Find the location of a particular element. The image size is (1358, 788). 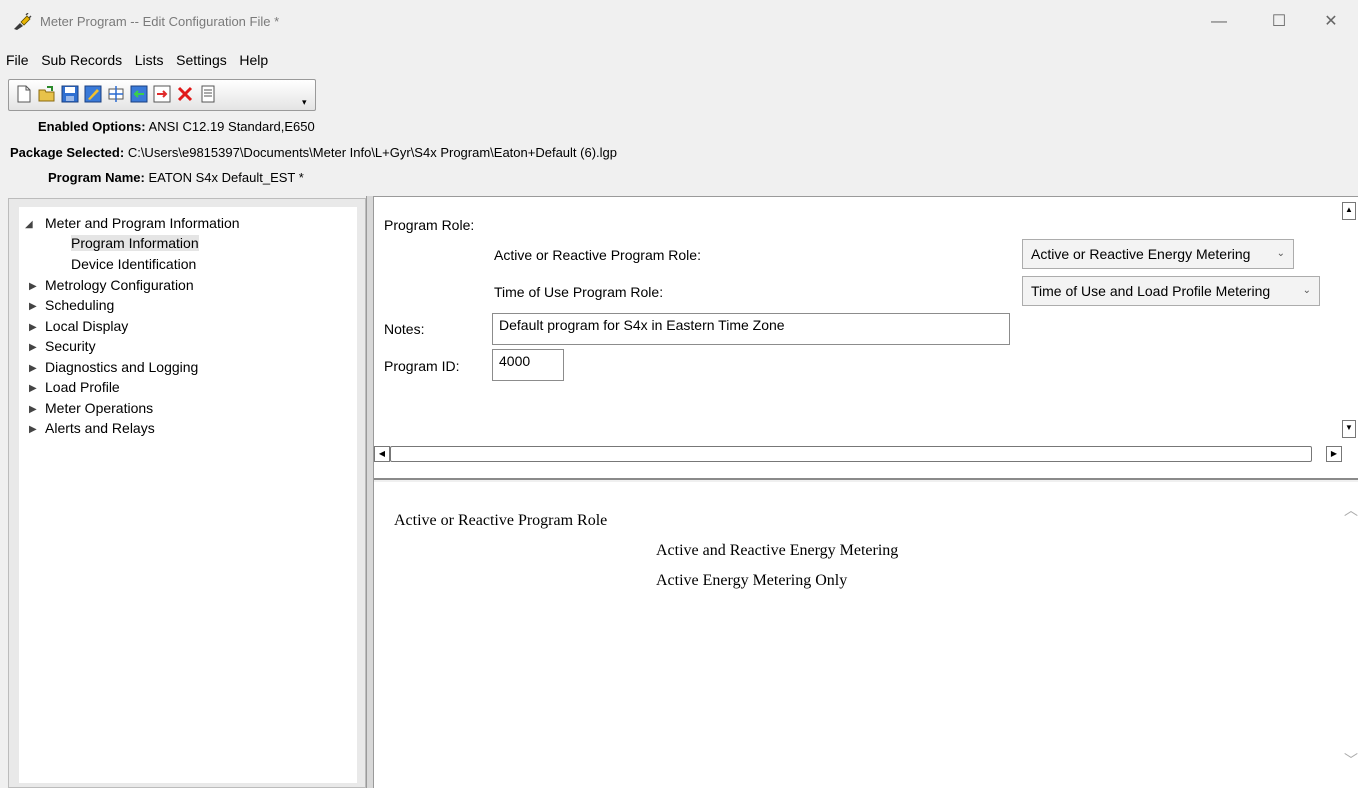

menu-lists: Lists is located at coordinates (149, 60).